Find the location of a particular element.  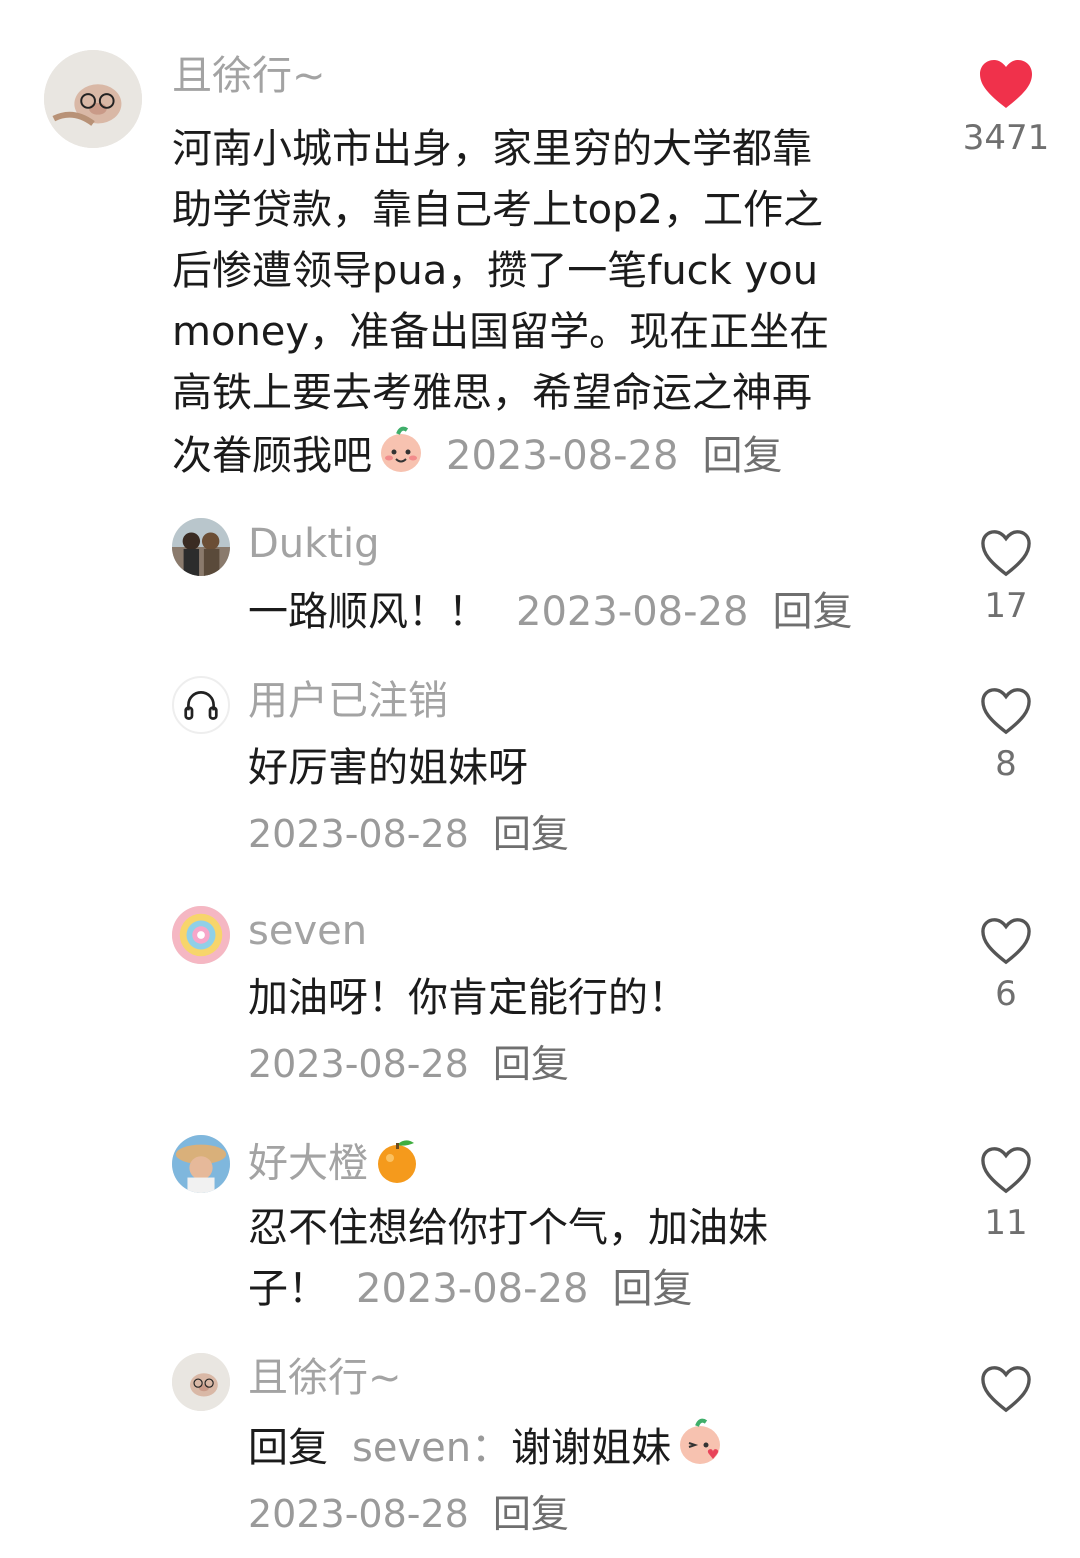

comment-date: 2023-08-28 is located at coordinates (562, 456).